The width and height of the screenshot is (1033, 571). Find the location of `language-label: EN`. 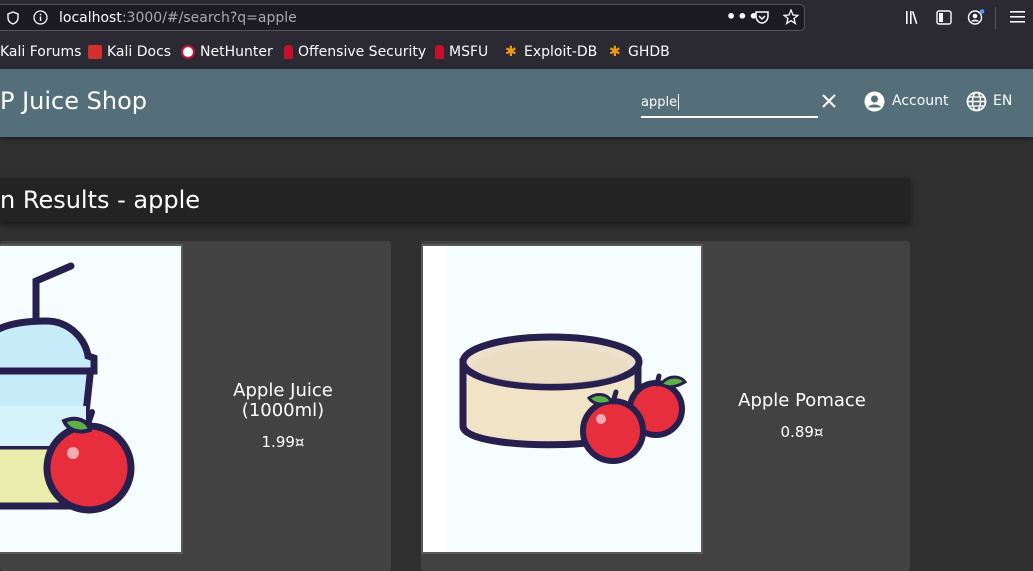

language-label: EN is located at coordinates (1003, 101).